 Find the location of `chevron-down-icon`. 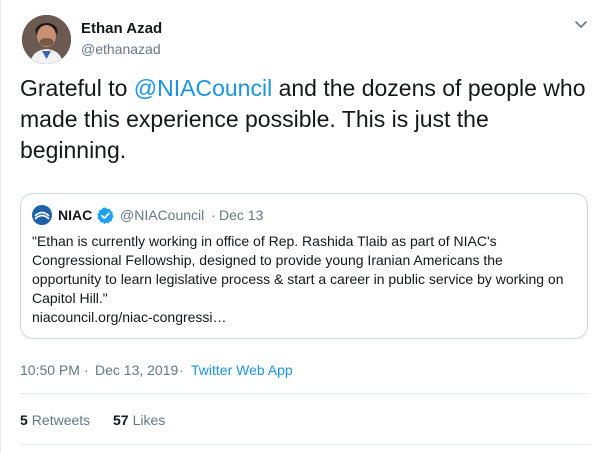

chevron-down-icon is located at coordinates (581, 25).